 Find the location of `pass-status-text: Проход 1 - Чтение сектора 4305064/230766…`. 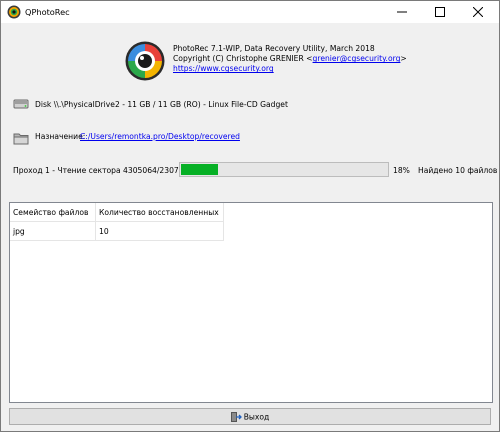

pass-status-text: Проход 1 - Чтение сектора 4305064/230766… is located at coordinates (106, 170).